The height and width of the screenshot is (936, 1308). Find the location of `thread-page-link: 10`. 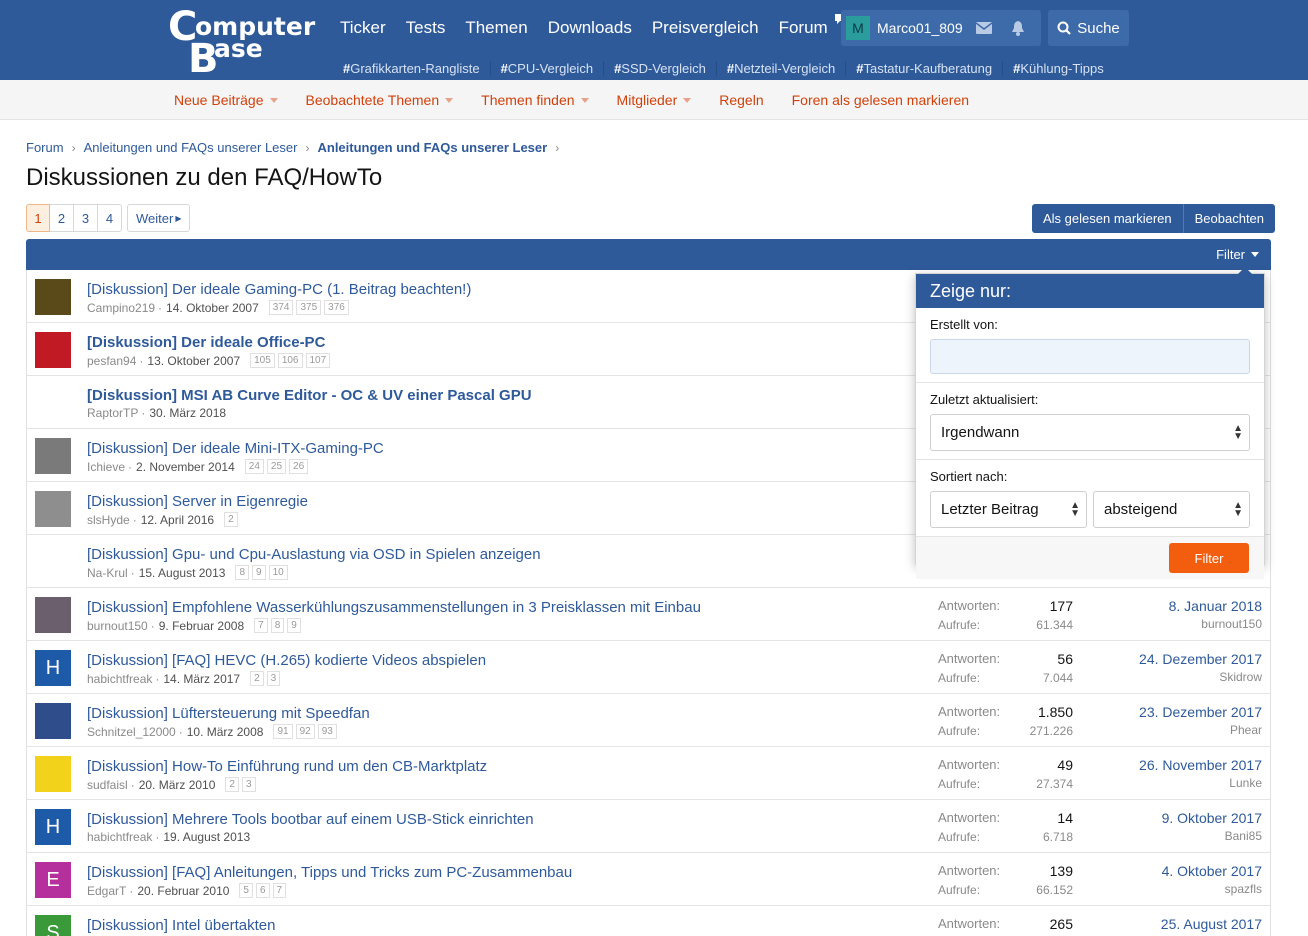

thread-page-link: 10 is located at coordinates (278, 572).